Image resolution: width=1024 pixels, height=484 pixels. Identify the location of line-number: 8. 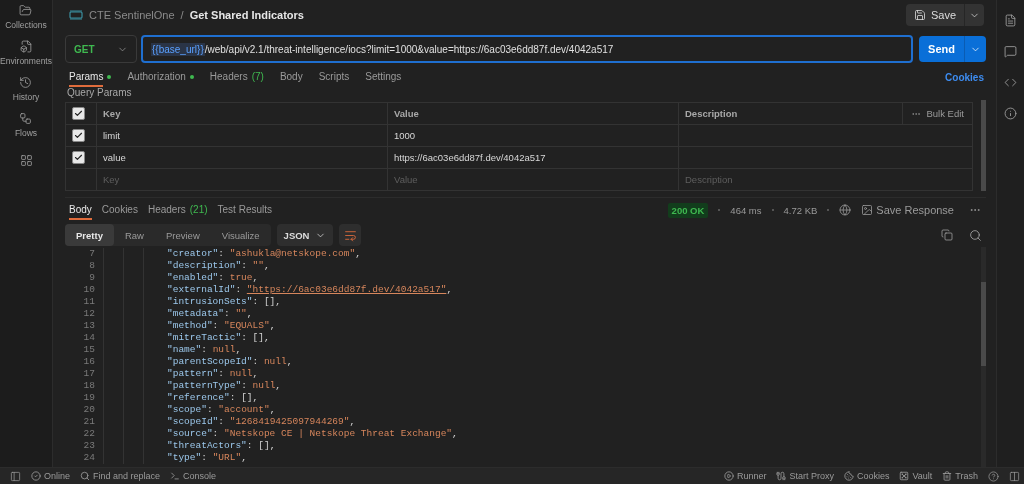
(92, 266).